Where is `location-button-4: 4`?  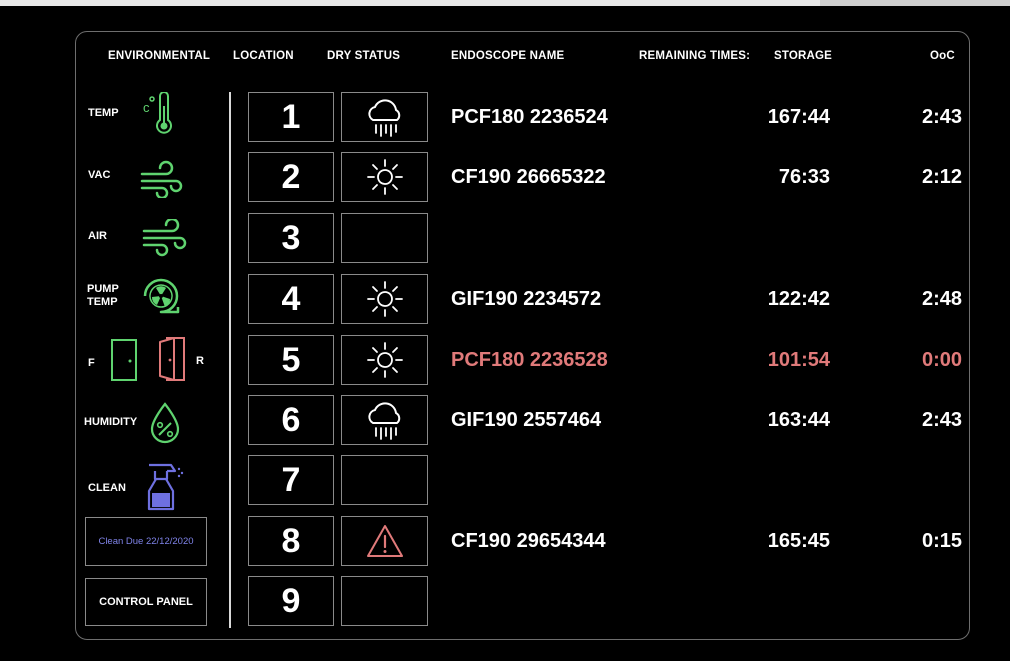 location-button-4: 4 is located at coordinates (291, 299).